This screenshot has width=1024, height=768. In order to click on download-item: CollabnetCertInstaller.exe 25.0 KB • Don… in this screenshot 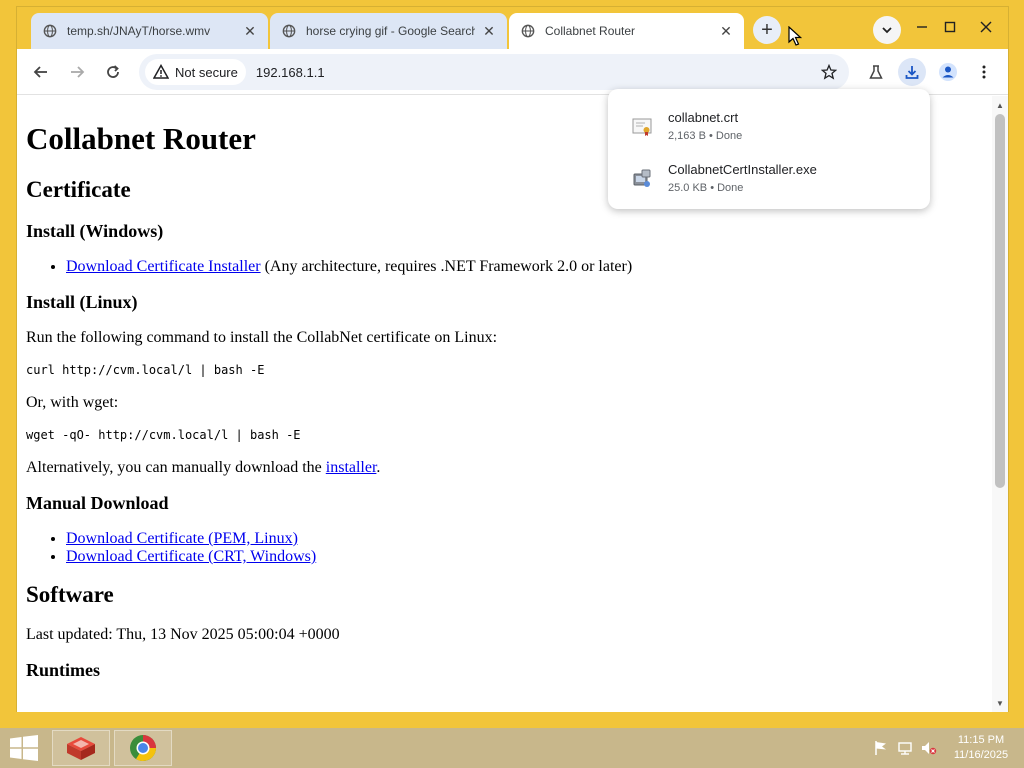, I will do `click(769, 179)`.